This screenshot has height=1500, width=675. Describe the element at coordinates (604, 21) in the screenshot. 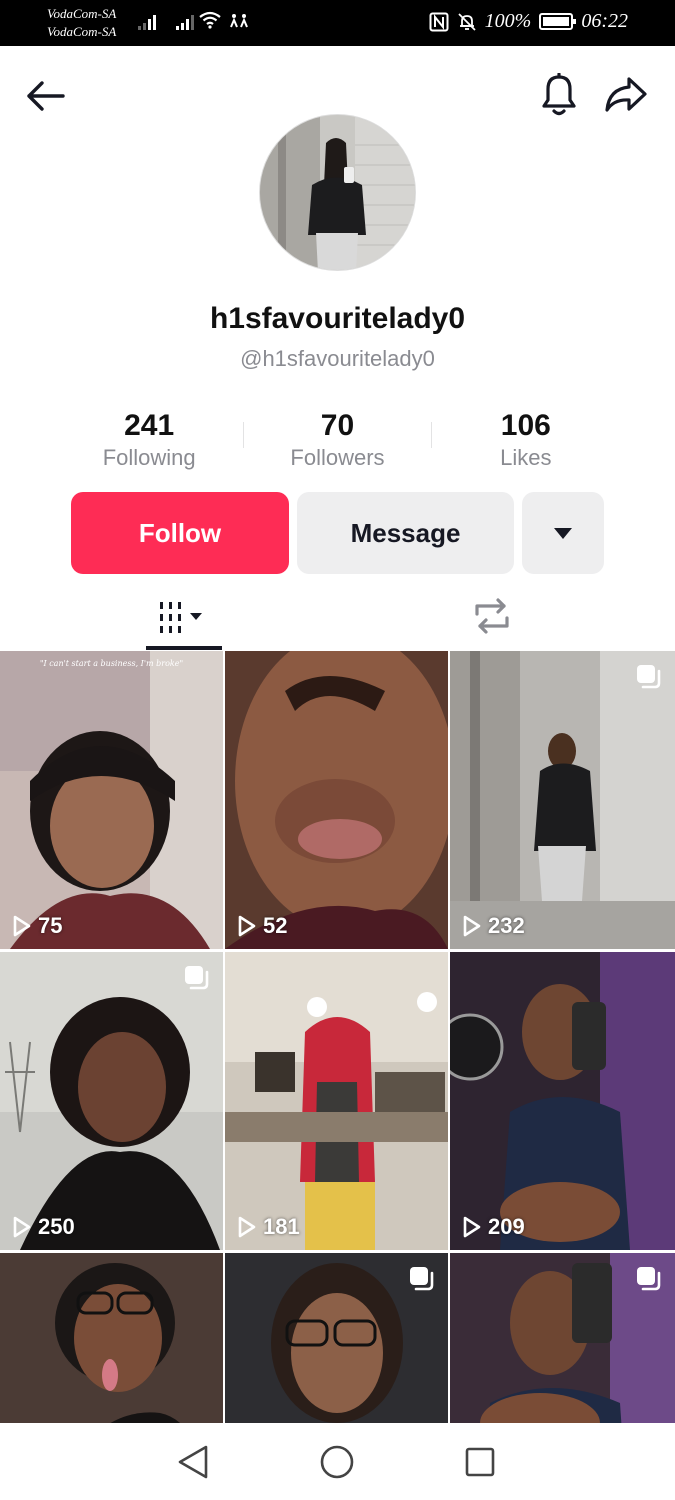

I see `clock: 06:22` at that location.